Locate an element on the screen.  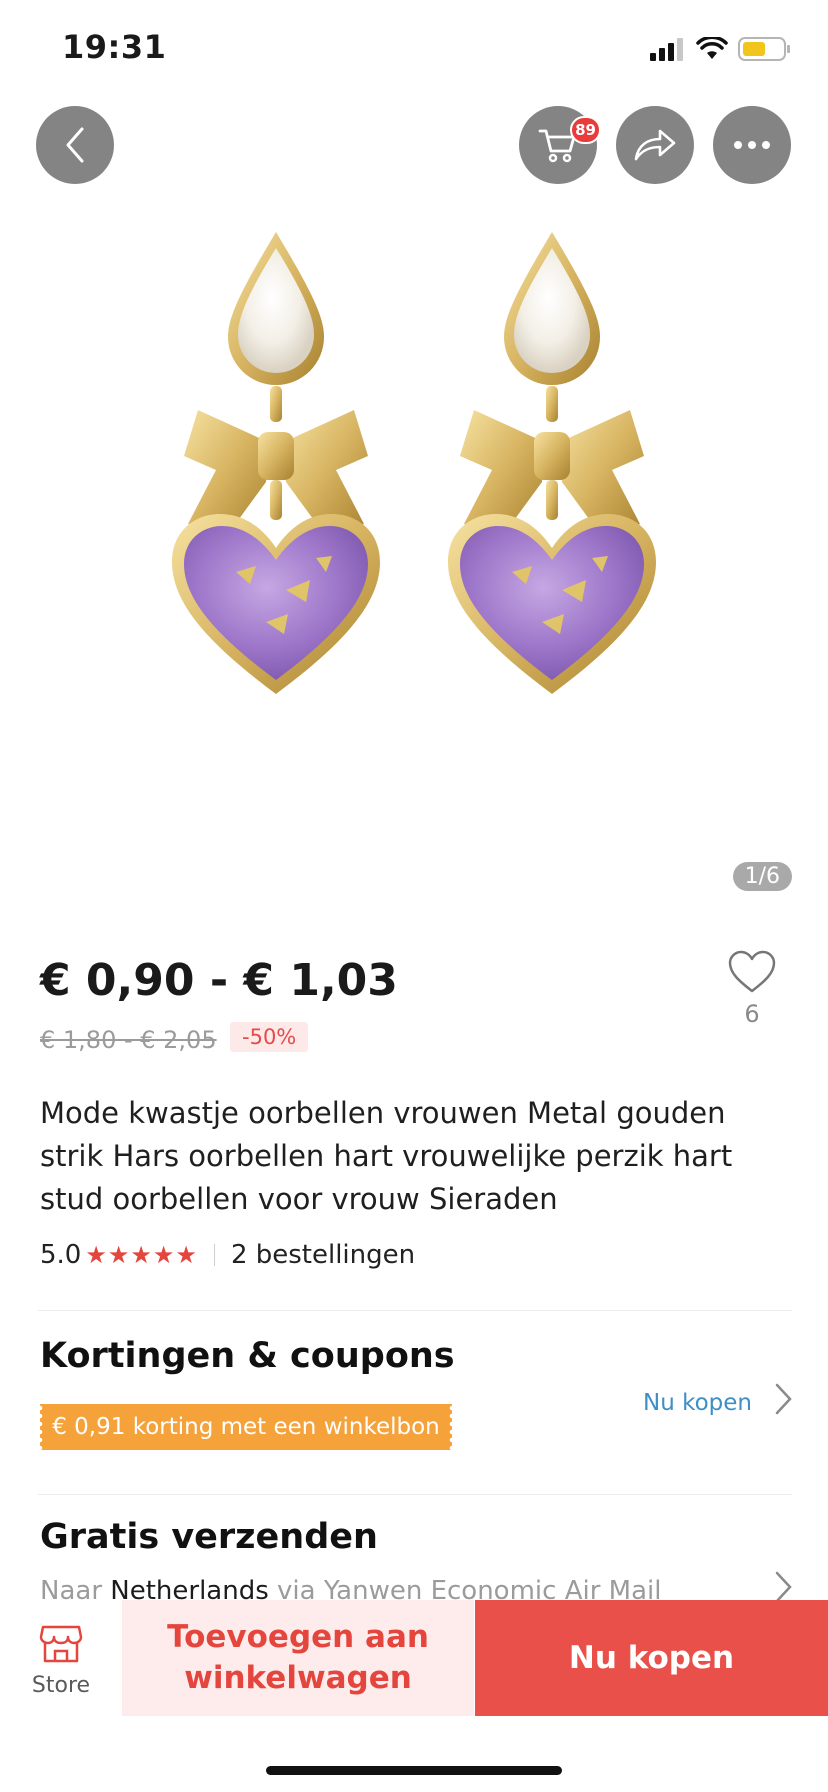
image-counter: 1/6 is located at coordinates (762, 876).